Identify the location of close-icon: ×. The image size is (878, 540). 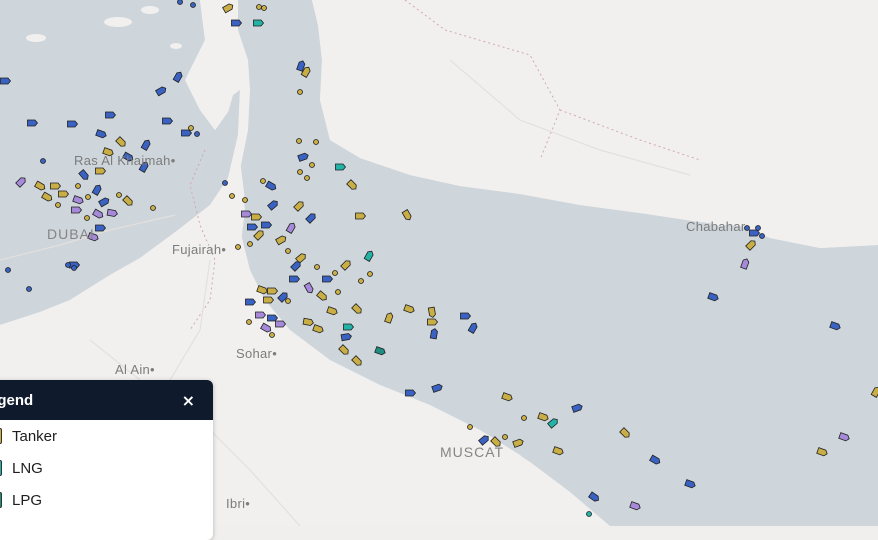
(188, 400).